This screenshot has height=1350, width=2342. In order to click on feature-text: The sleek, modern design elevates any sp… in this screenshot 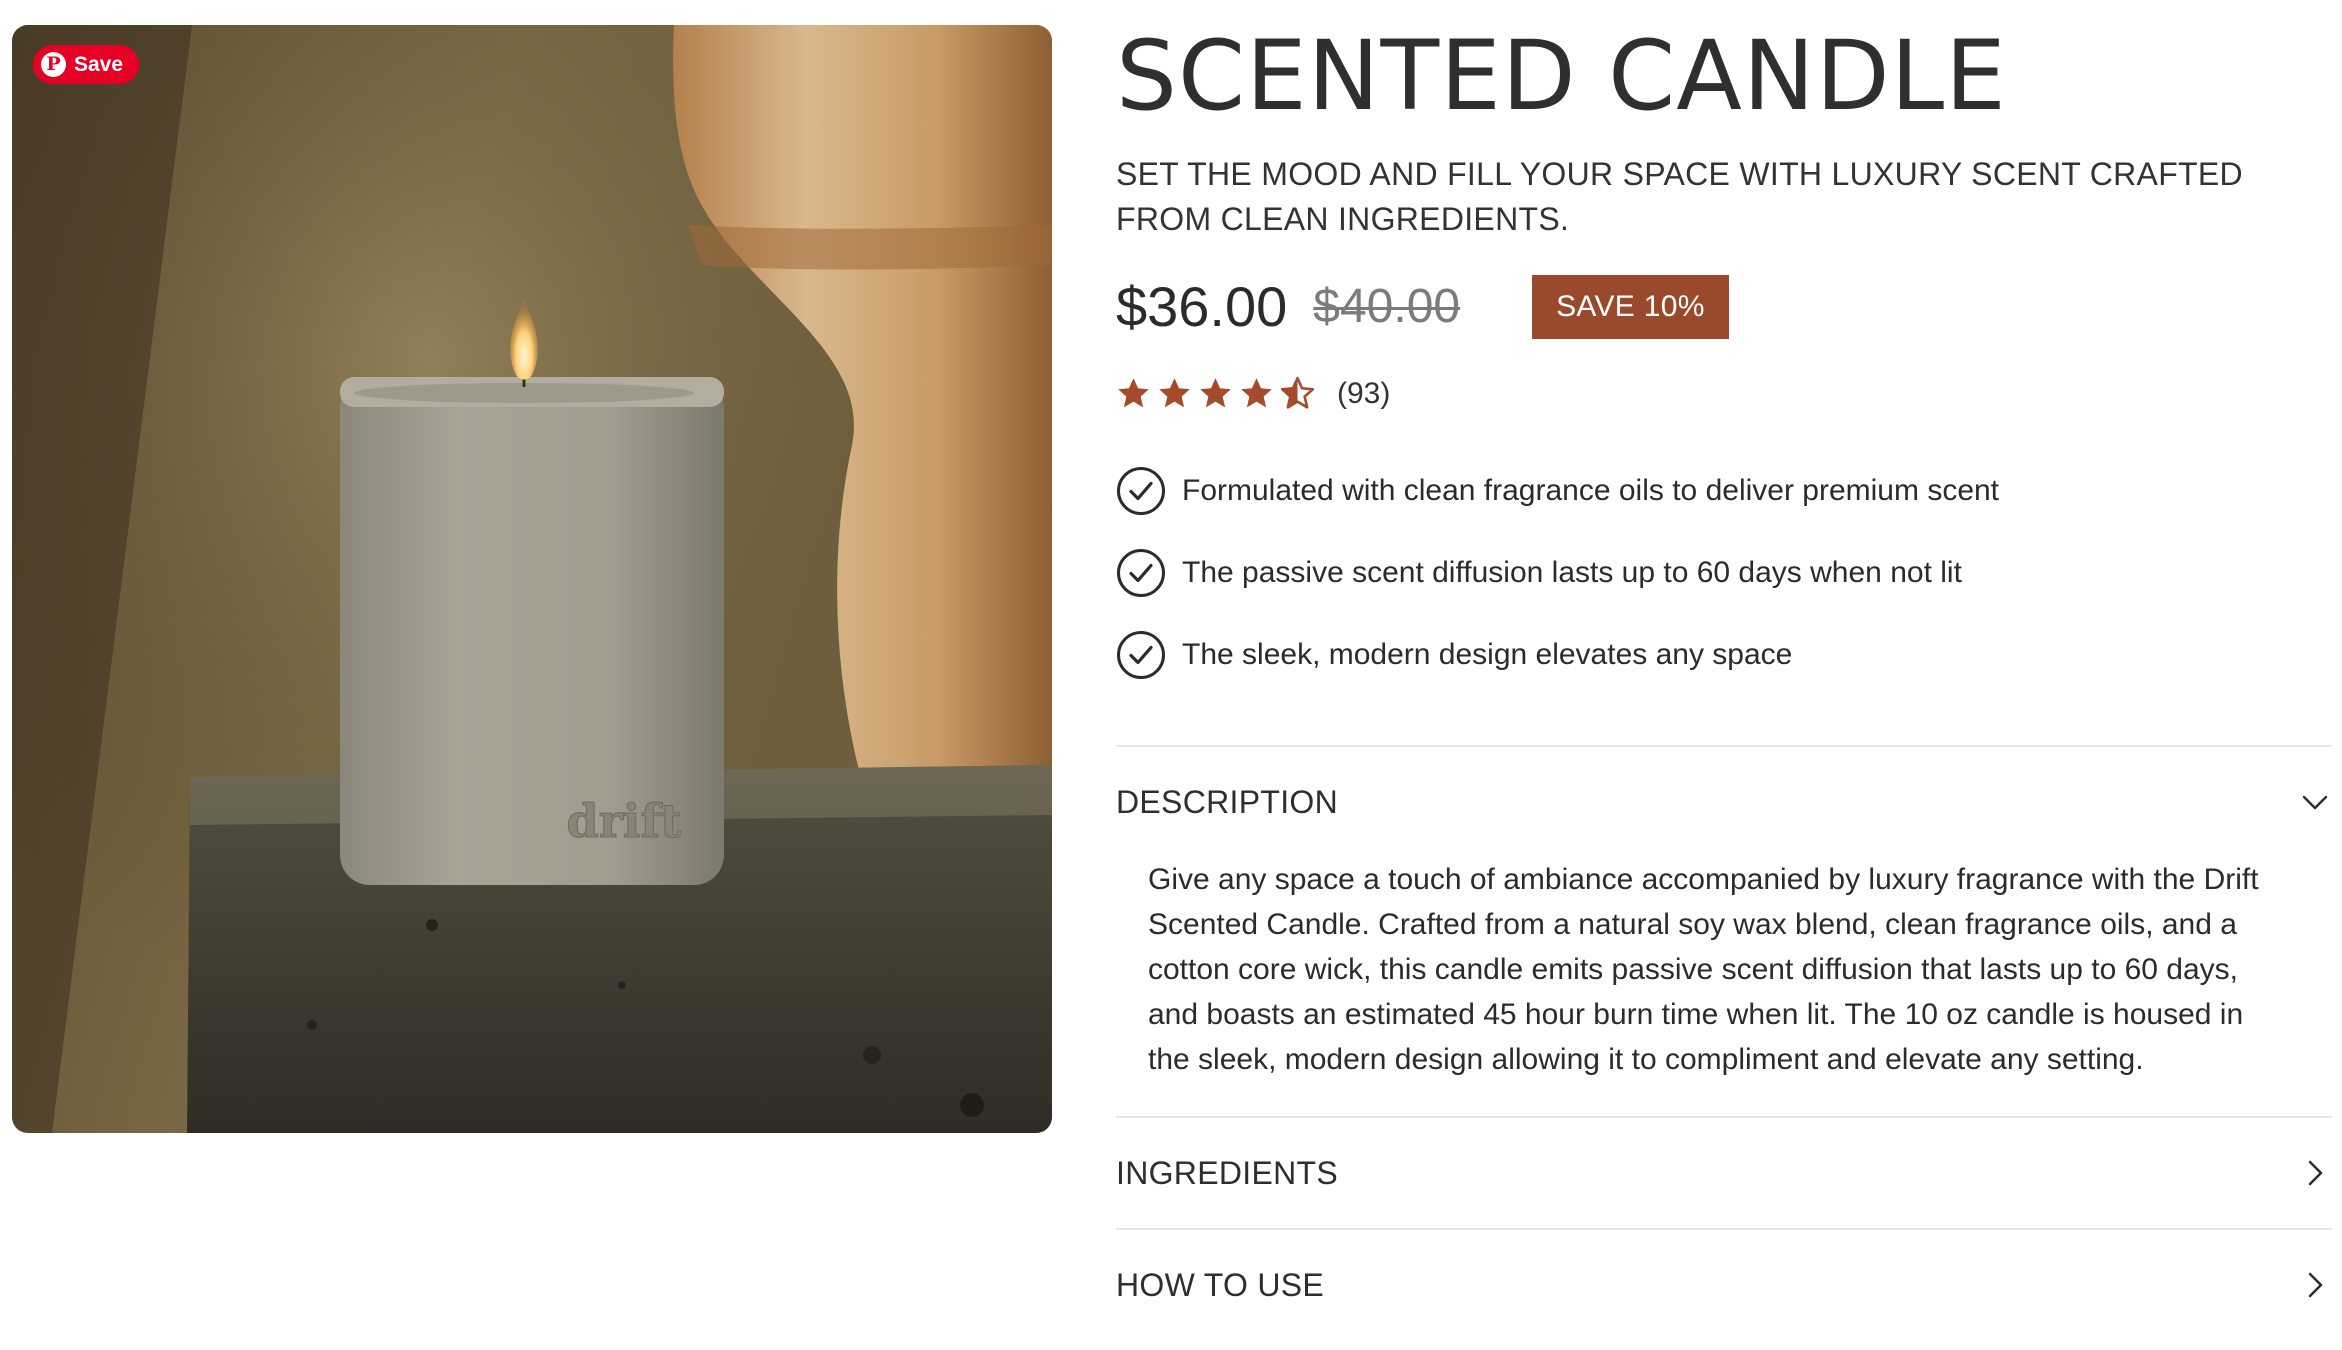, I will do `click(1487, 654)`.